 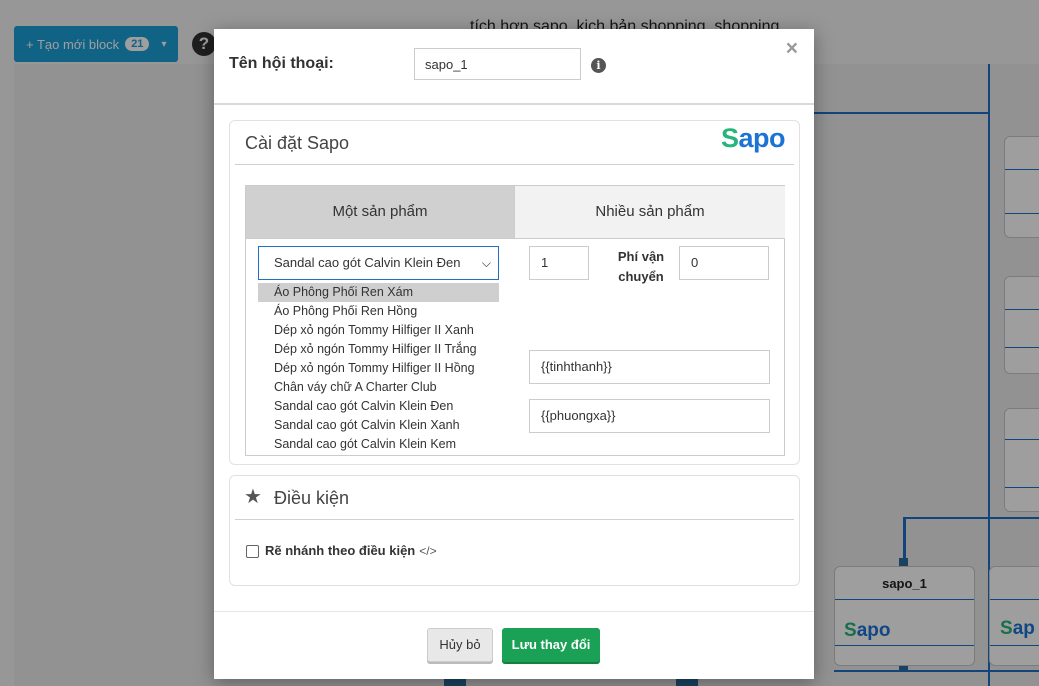 I want to click on shipping-fee-label-line2: chuyển, so click(x=641, y=276).